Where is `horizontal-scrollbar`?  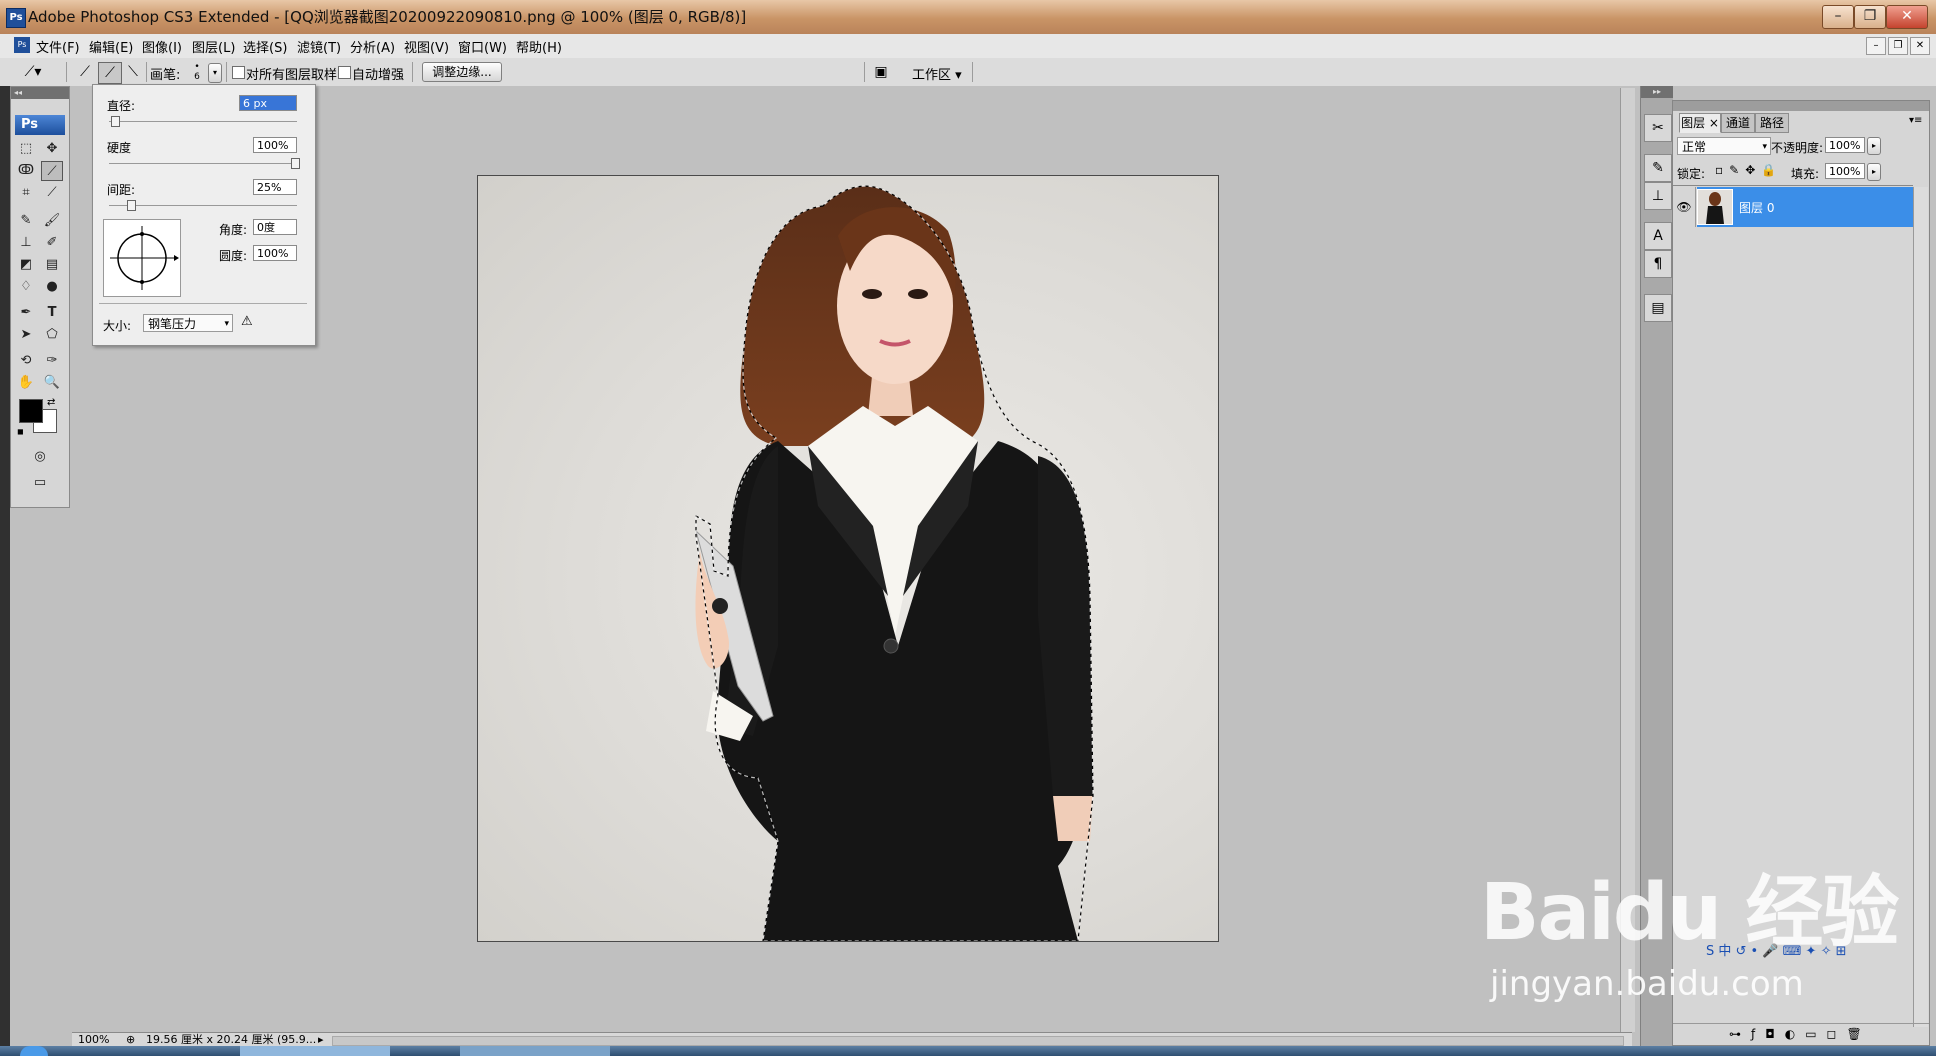 horizontal-scrollbar is located at coordinates (978, 1041).